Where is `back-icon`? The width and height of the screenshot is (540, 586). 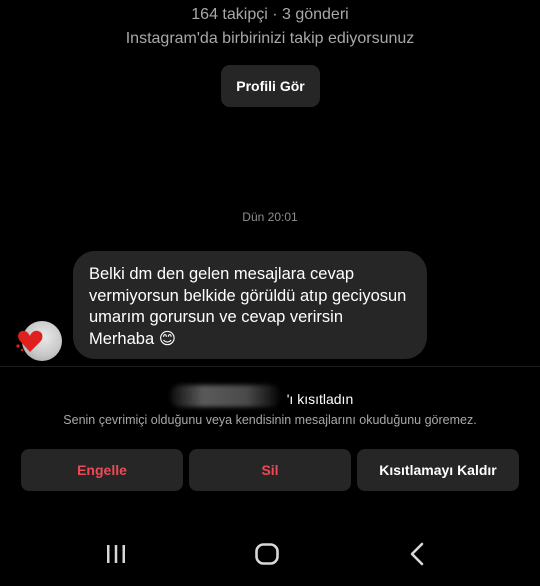
back-icon is located at coordinates (418, 554).